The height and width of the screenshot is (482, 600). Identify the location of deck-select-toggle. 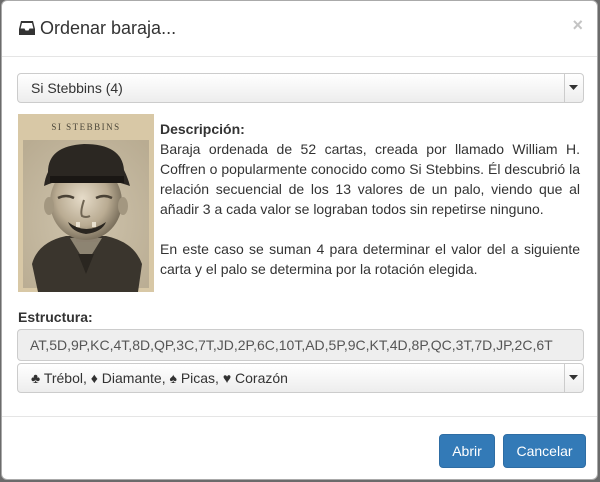
(573, 88).